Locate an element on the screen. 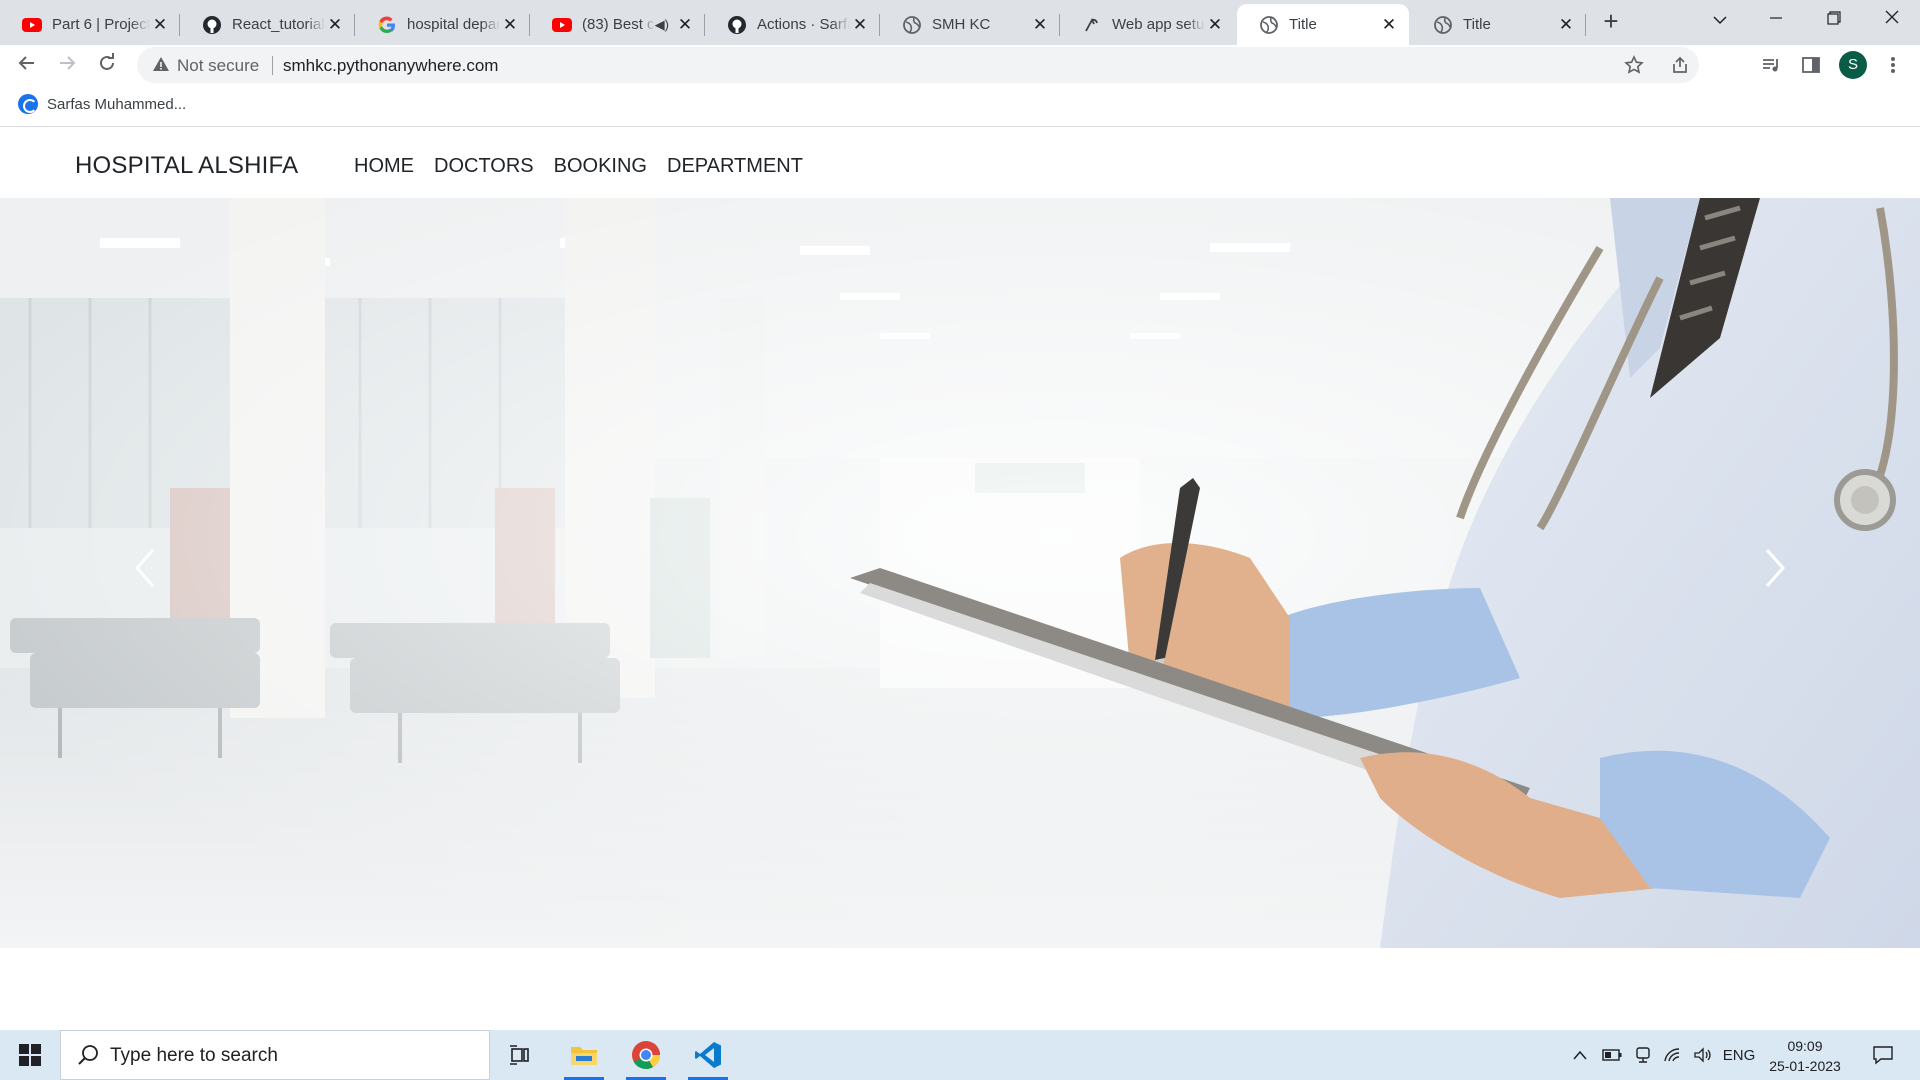 The height and width of the screenshot is (1080, 1920). nav-links: HOME DOCTORS BOOKING DEPARTMENT is located at coordinates (578, 166).